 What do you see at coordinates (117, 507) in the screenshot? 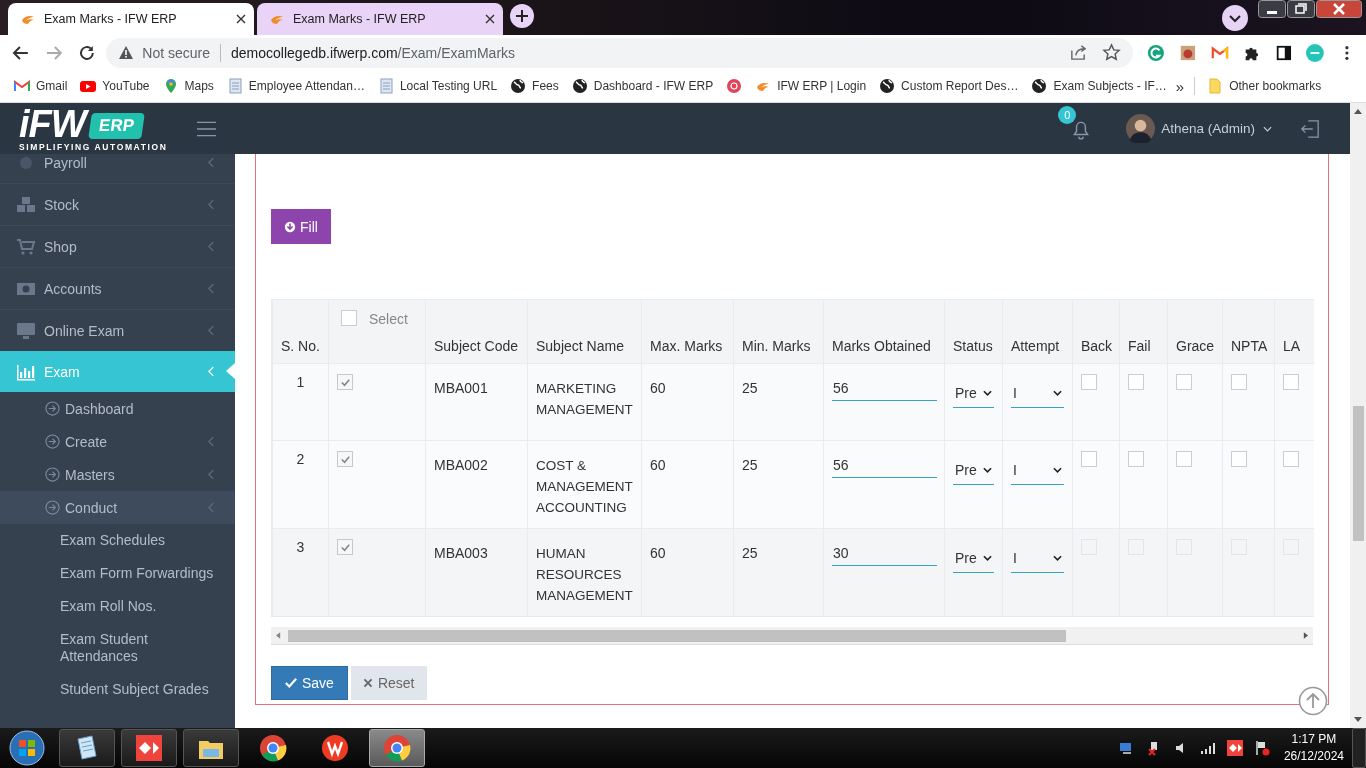
I see `submenu-item: Conduct` at bounding box center [117, 507].